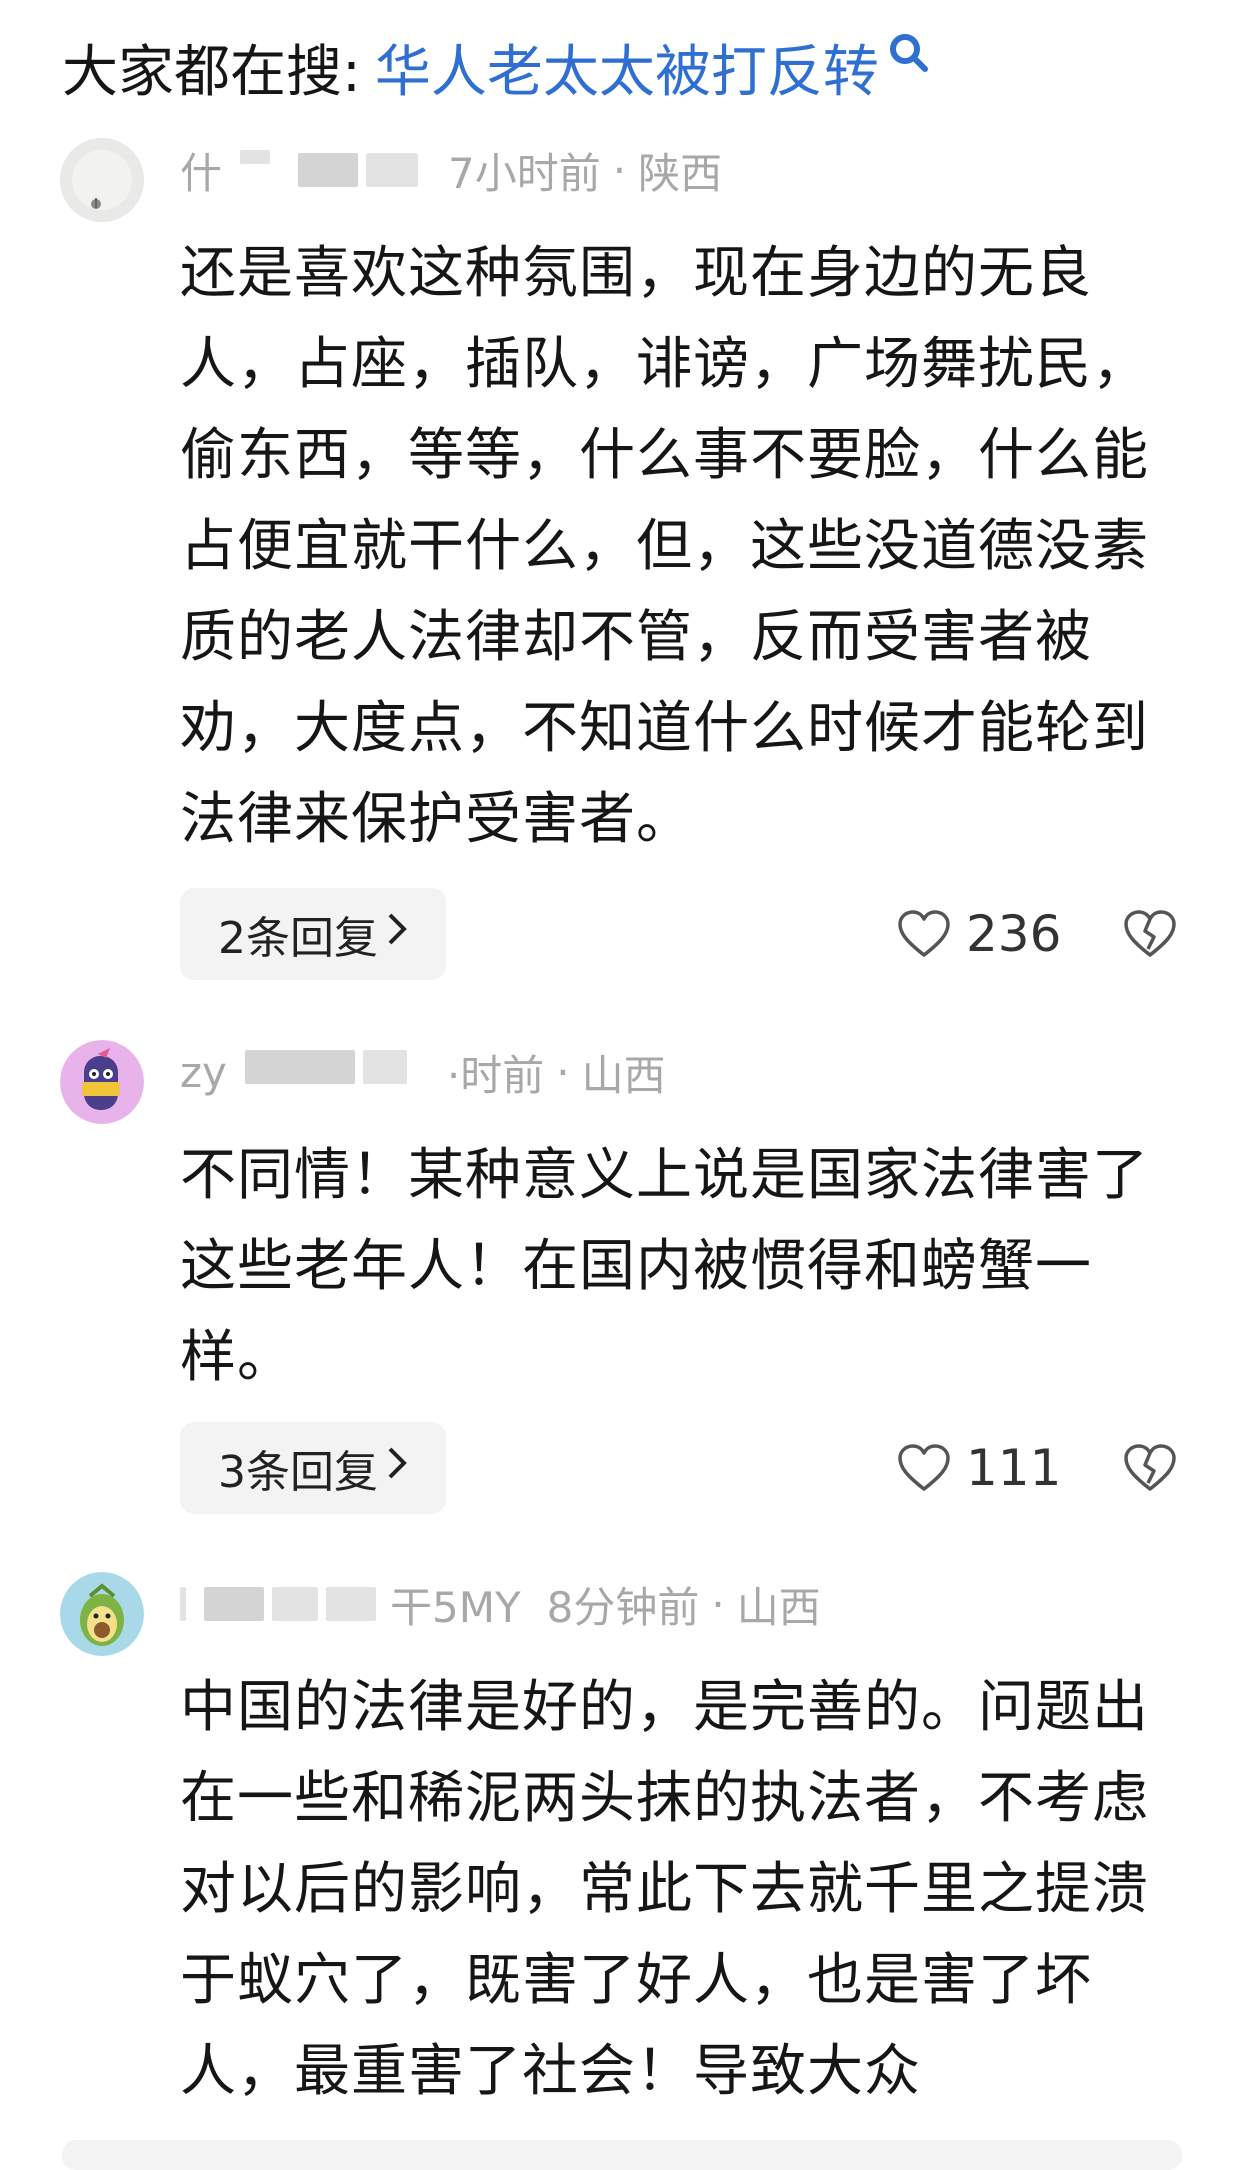  I want to click on like-count: 111, so click(1014, 1468).